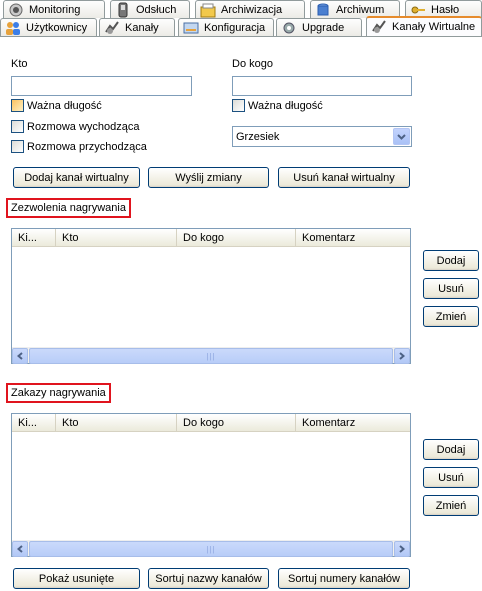  I want to click on wazna-dlugosc-checkbox-left: Ważna długość, so click(56, 105).